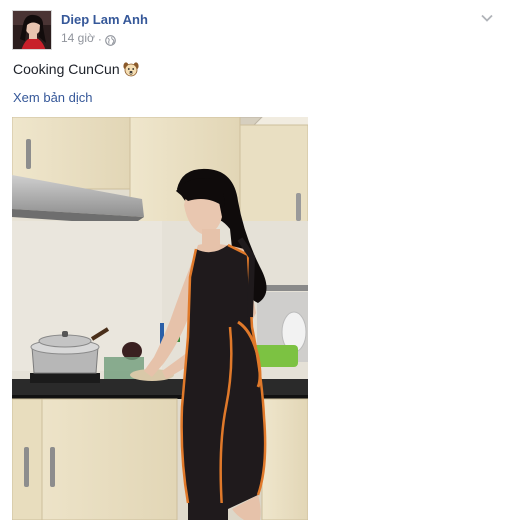  I want to click on post-message-text: Cooking CunCun, so click(66, 69).